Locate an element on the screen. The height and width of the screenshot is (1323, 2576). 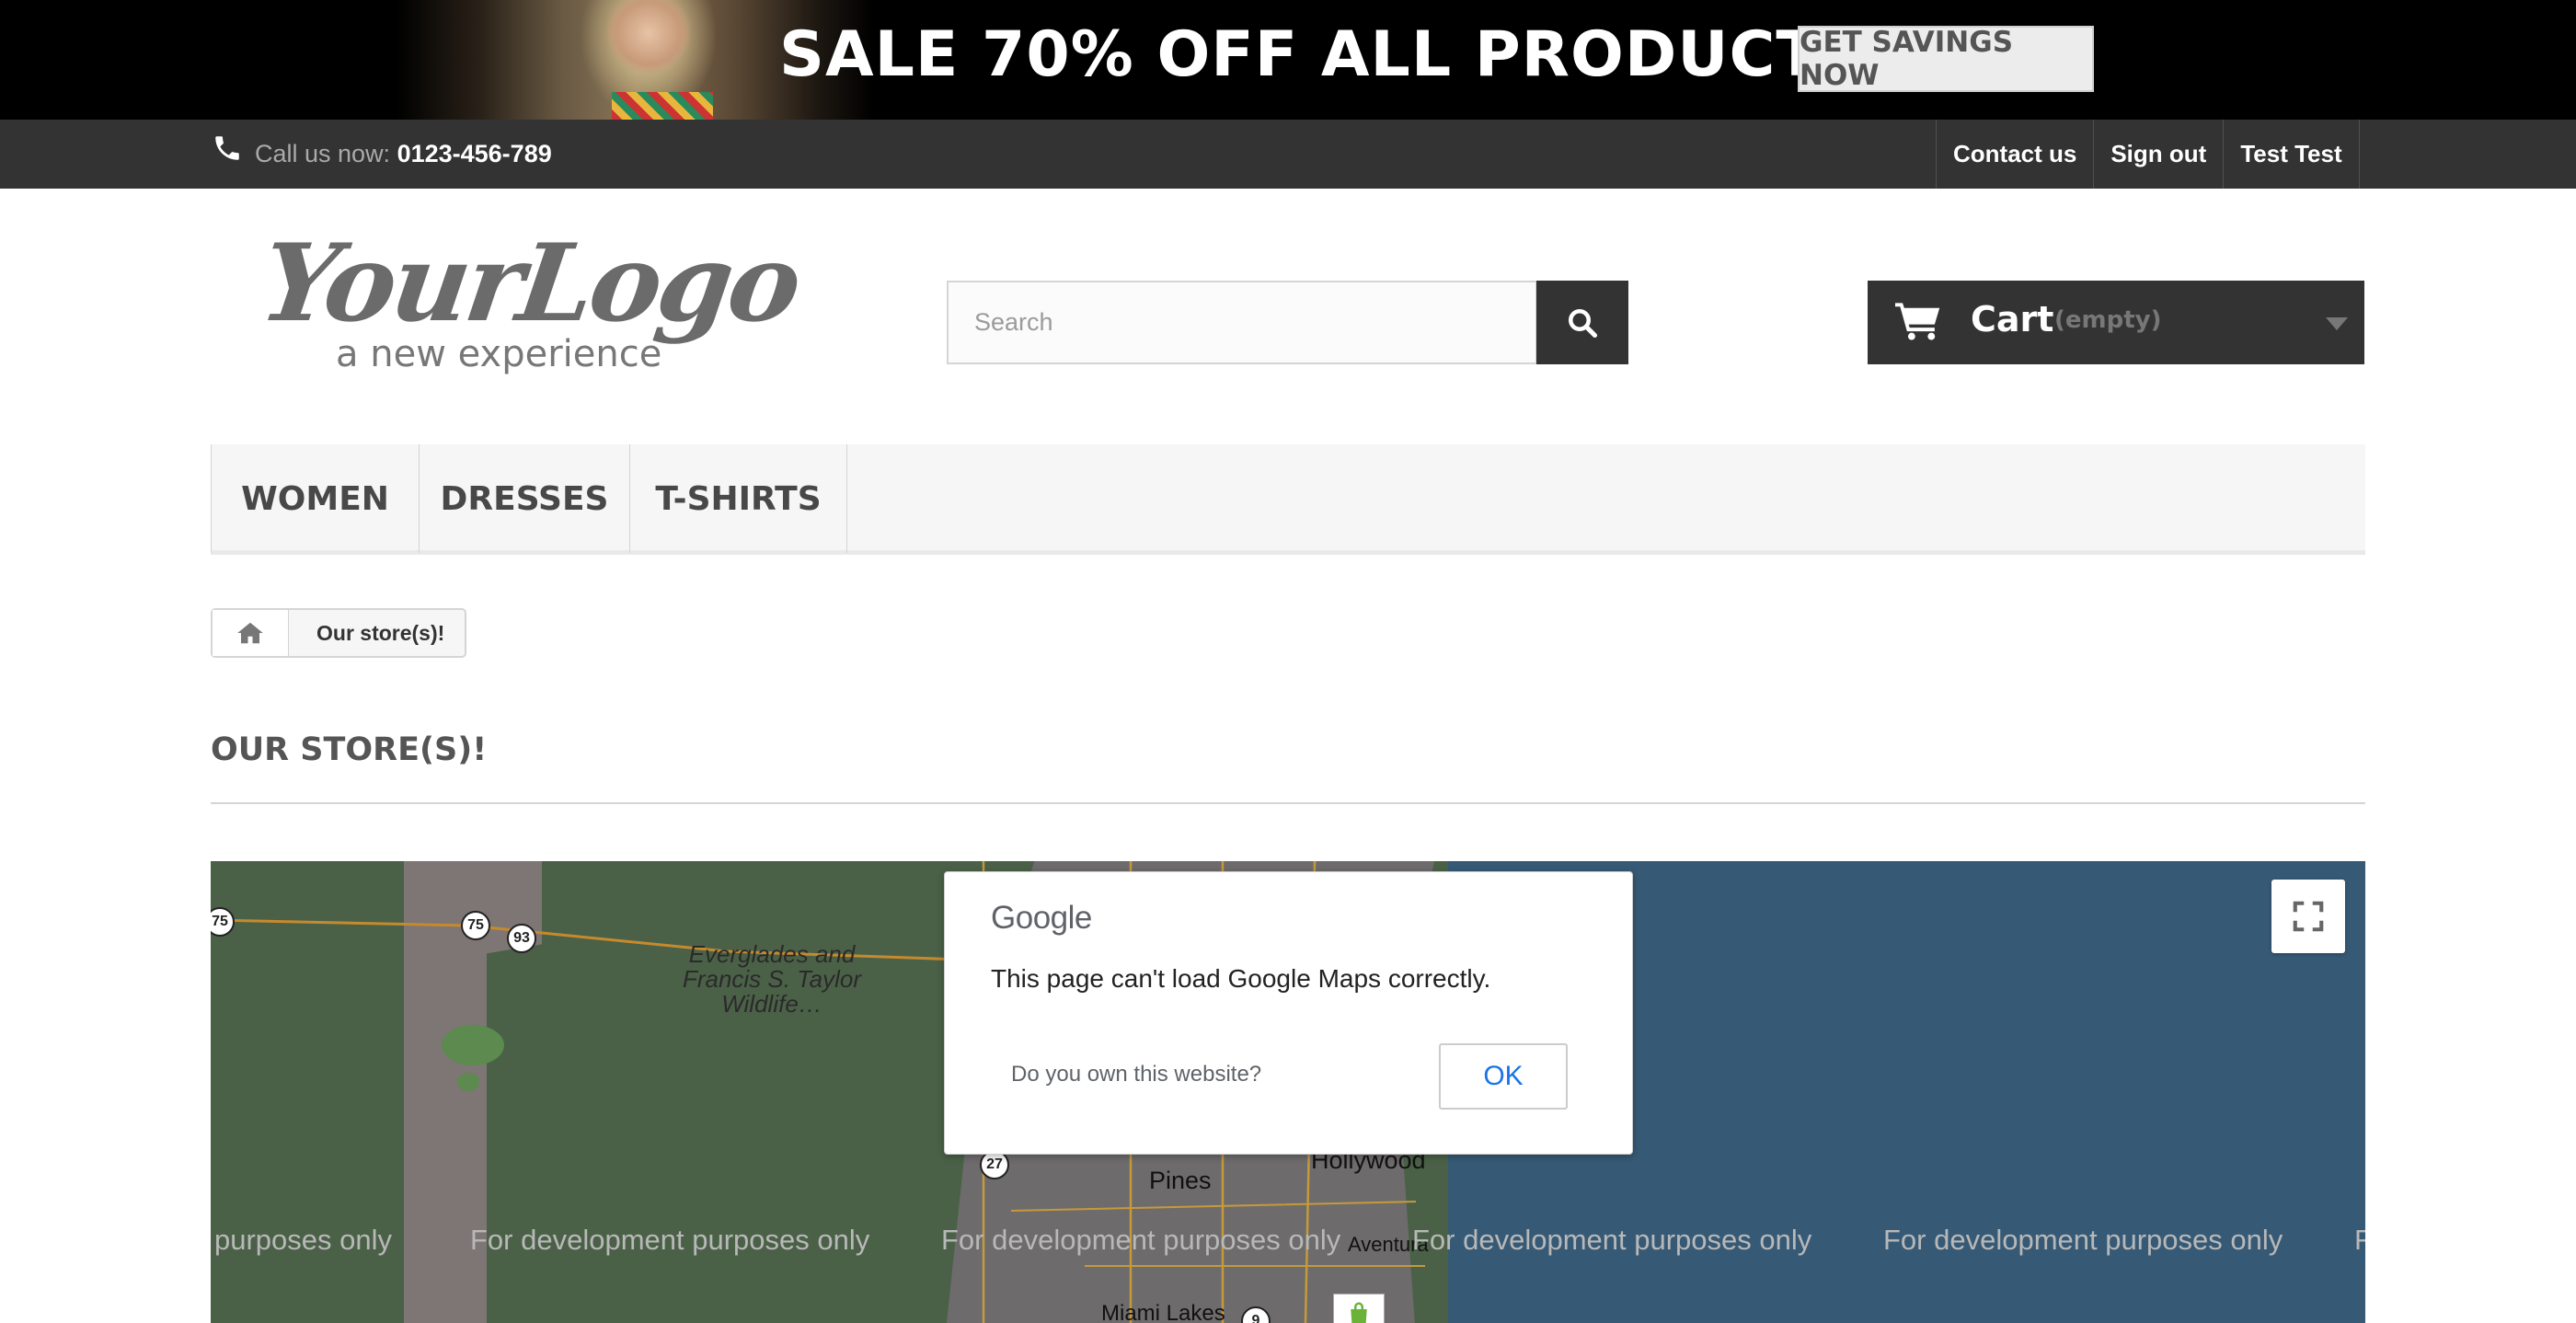
call-us-text: Call us now: 0123-456-789 is located at coordinates (403, 154).